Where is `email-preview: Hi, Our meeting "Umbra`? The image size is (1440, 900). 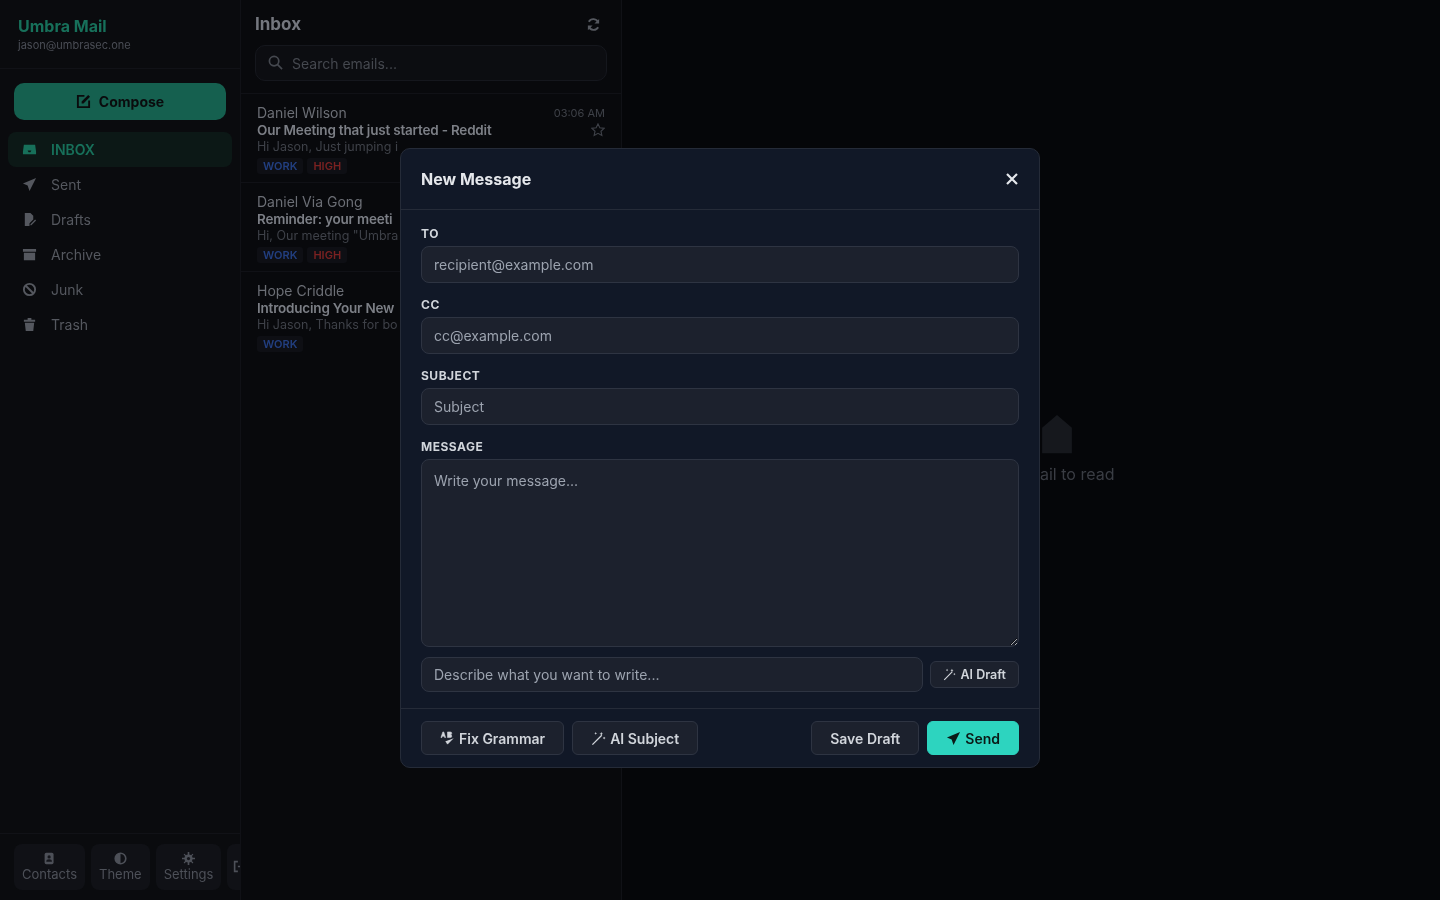
email-preview: Hi, Our meeting "Umbra is located at coordinates (328, 235).